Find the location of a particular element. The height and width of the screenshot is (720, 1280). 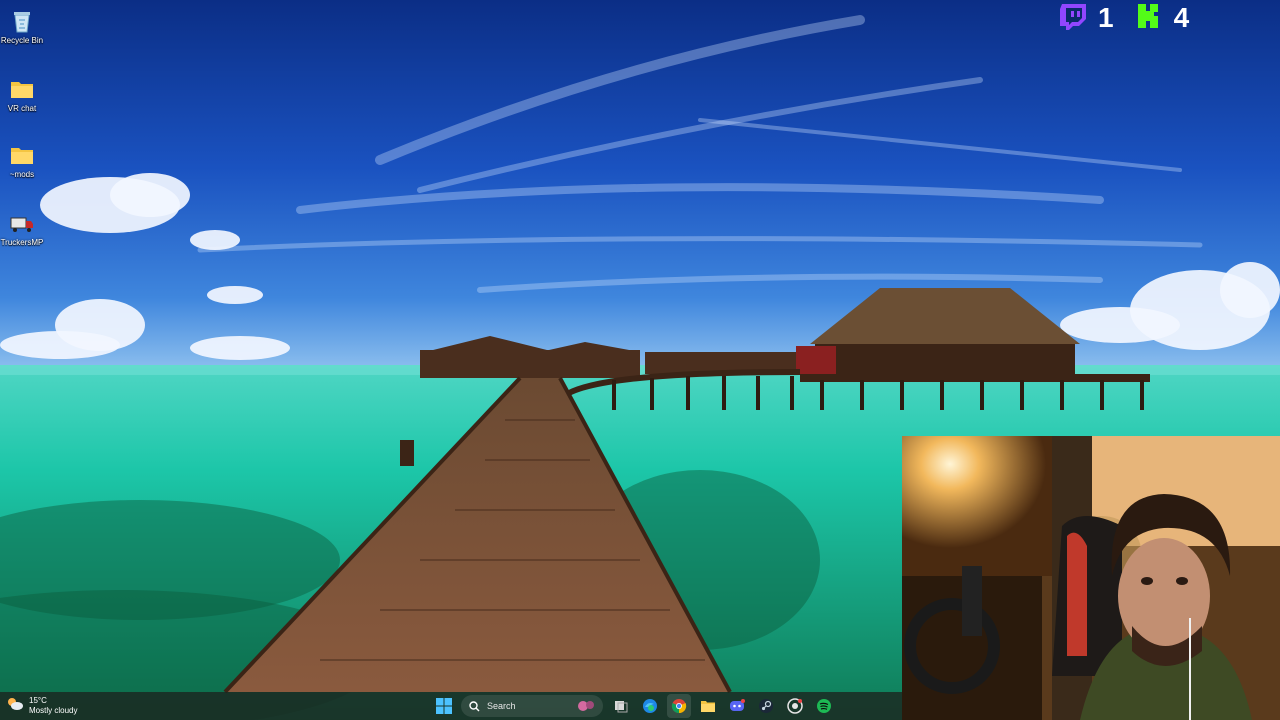

file-explorer-icon is located at coordinates (708, 706).